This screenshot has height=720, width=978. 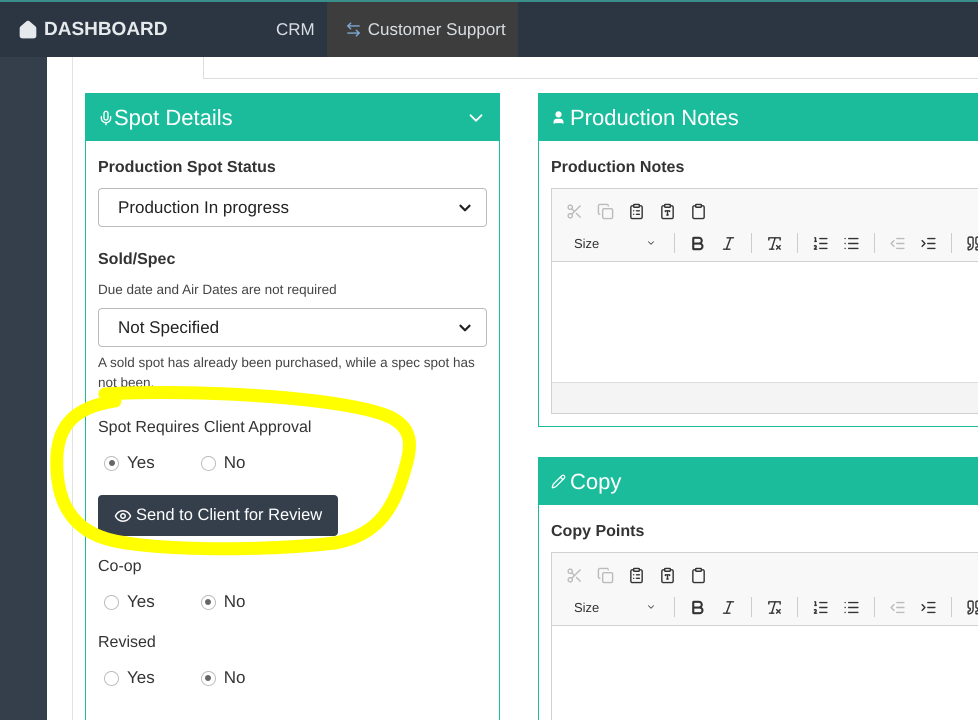 What do you see at coordinates (292, 327) in the screenshot?
I see `dropdown: Not Specified` at bounding box center [292, 327].